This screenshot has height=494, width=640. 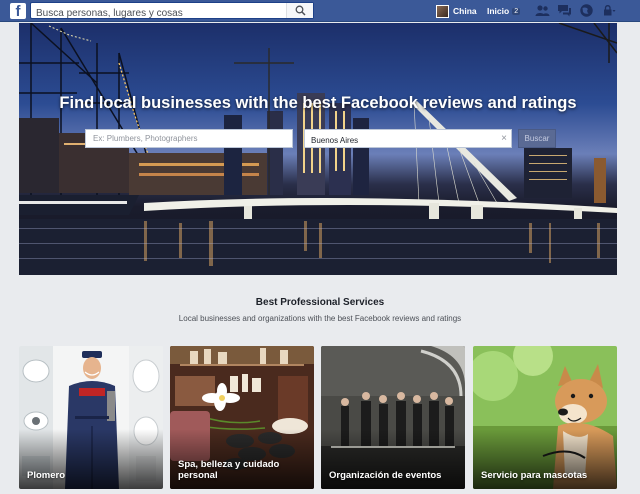 I want to click on search-icon, so click(x=300, y=10).